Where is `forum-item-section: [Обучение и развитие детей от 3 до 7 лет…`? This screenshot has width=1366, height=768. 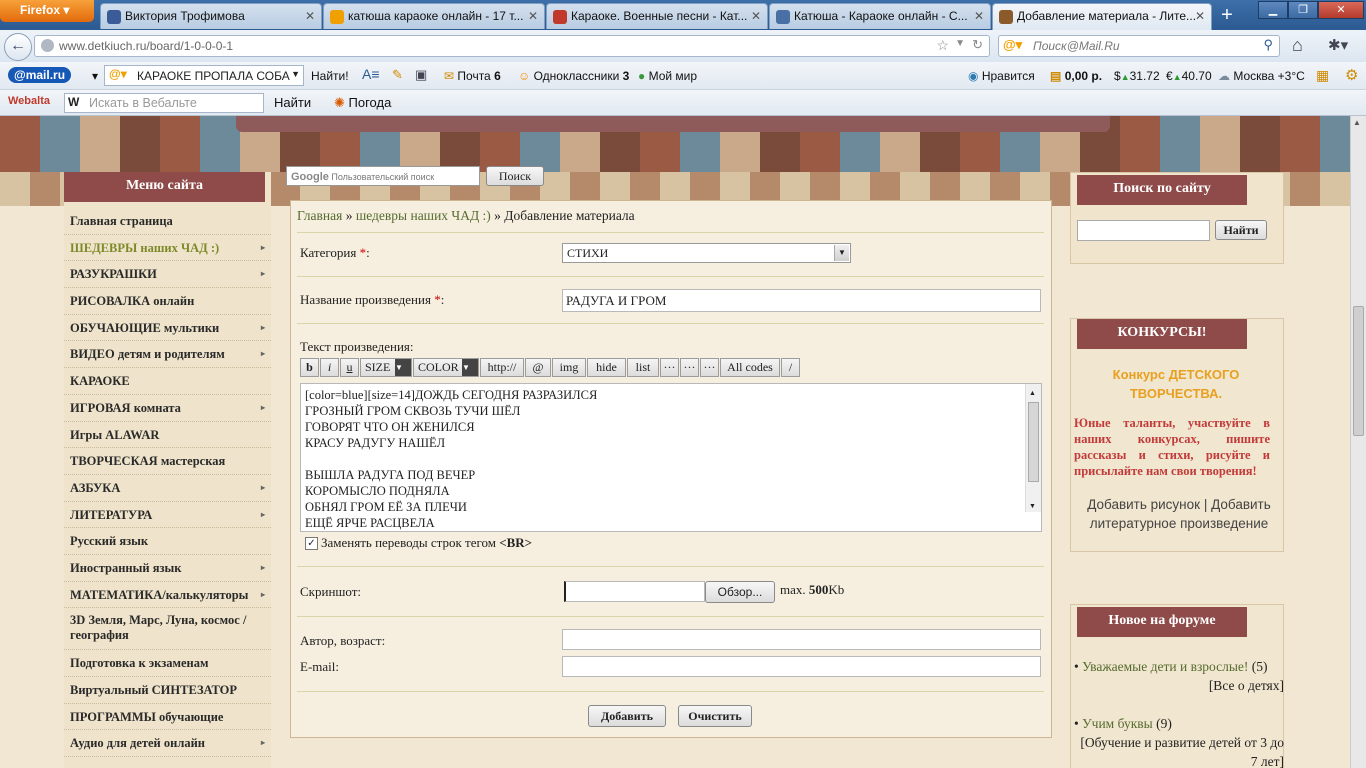
forum-item-section: [Обучение и развитие детей от 3 до 7 лет… is located at coordinates (1179, 750).